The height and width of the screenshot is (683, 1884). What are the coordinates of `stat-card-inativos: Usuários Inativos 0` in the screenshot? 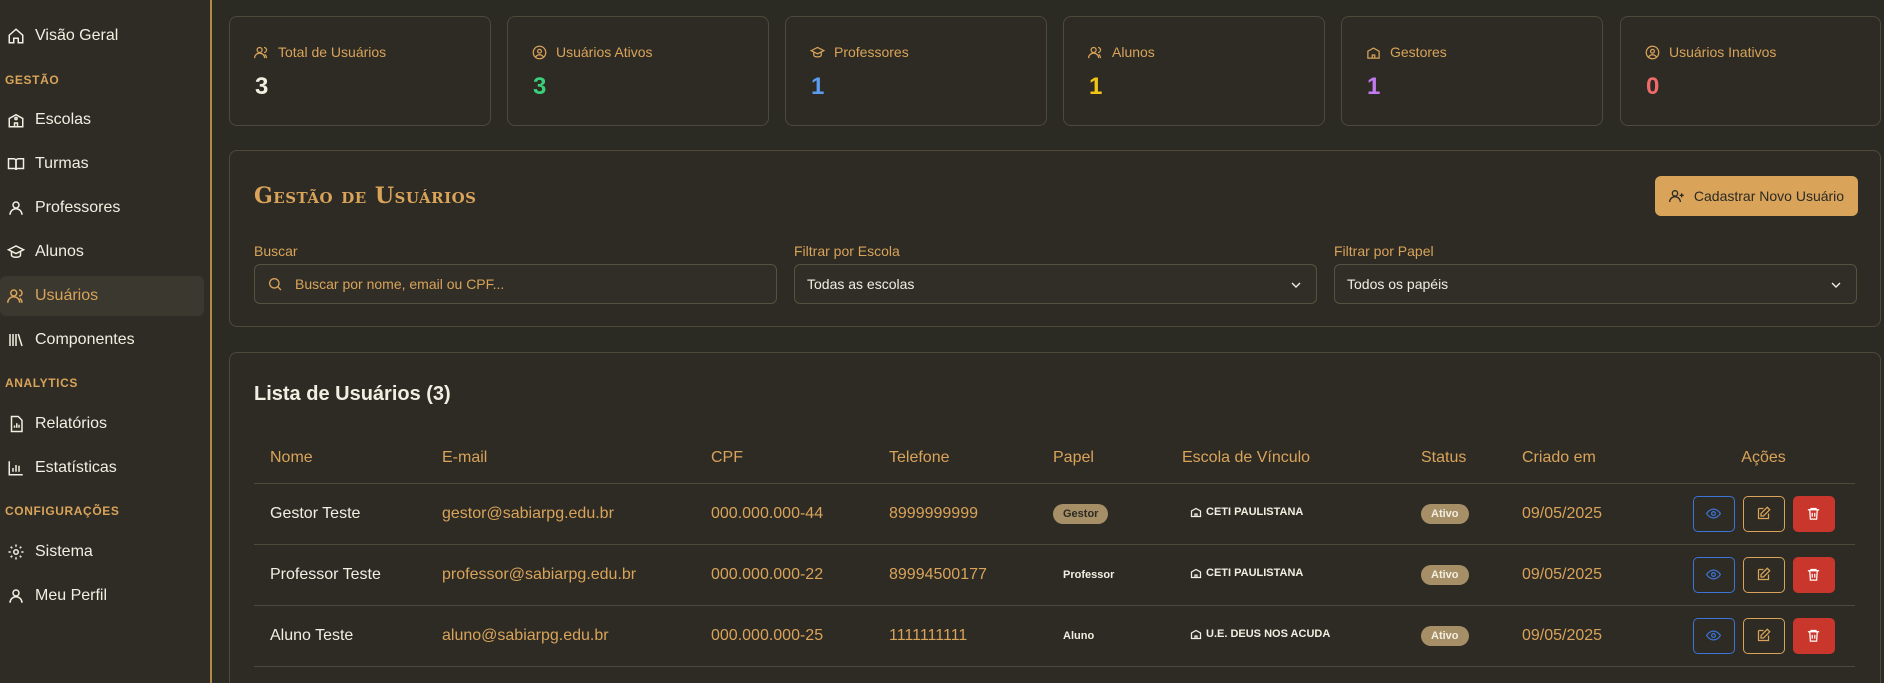 It's located at (1750, 71).